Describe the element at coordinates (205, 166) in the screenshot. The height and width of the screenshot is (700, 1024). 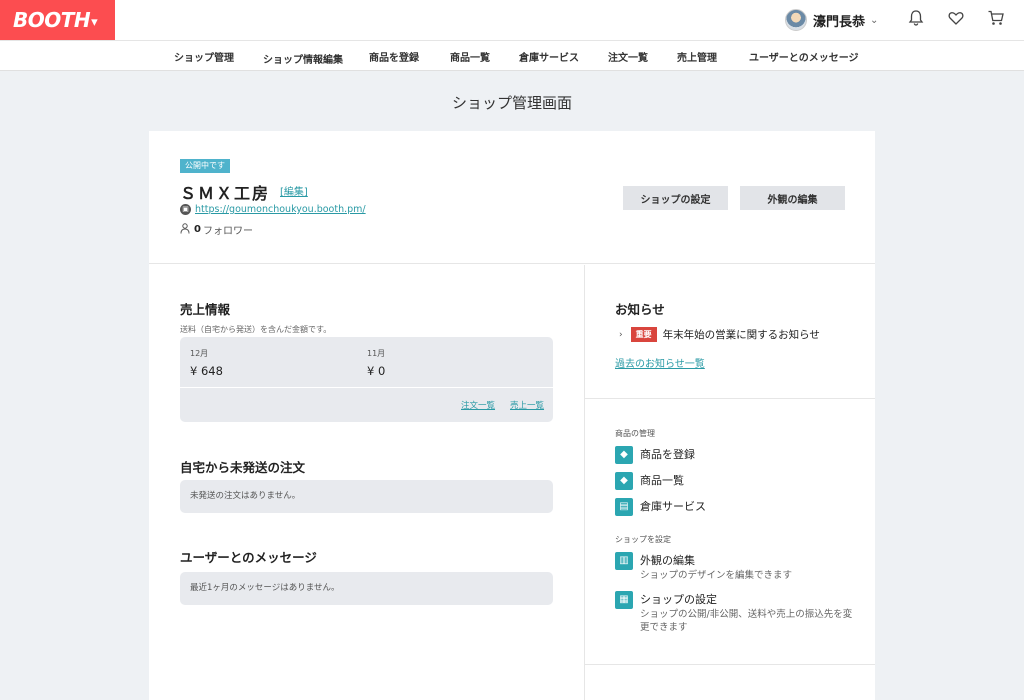
I see `status-badge: 公開中です` at that location.